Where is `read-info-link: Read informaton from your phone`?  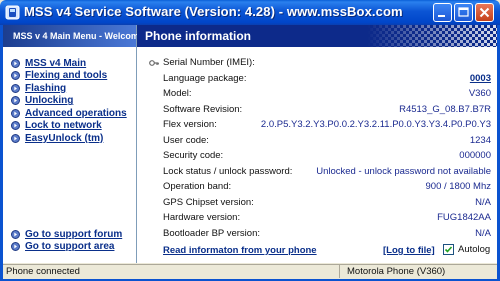 read-info-link: Read informaton from your phone is located at coordinates (240, 250).